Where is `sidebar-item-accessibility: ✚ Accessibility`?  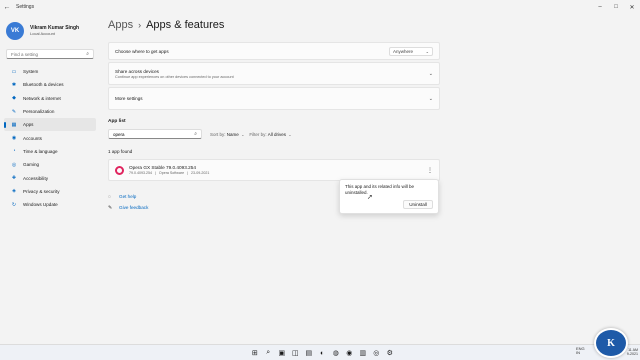
sidebar-item-accessibility: ✚ Accessibility is located at coordinates (50, 177).